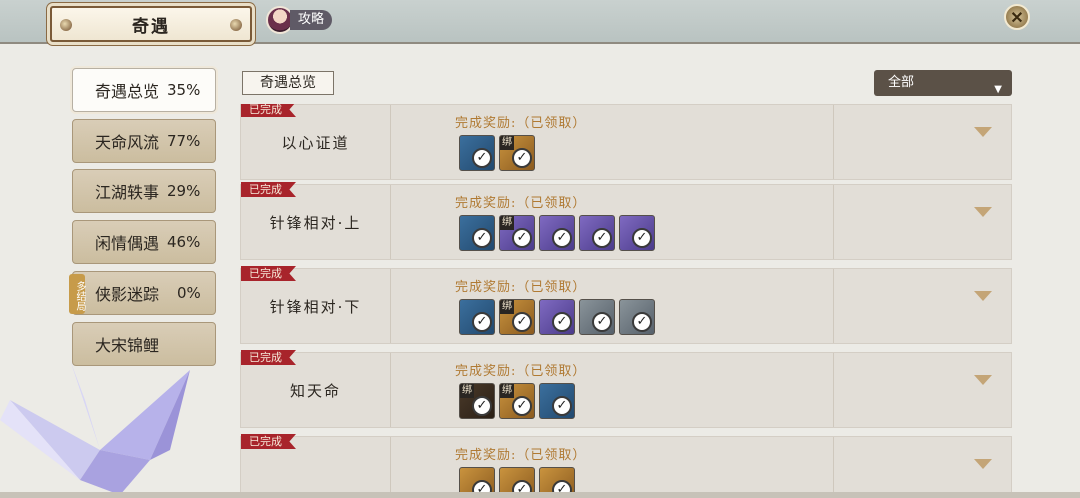 This screenshot has width=1080, height=498. What do you see at coordinates (311, 20) in the screenshot?
I see `guide-label: 攻略` at bounding box center [311, 20].